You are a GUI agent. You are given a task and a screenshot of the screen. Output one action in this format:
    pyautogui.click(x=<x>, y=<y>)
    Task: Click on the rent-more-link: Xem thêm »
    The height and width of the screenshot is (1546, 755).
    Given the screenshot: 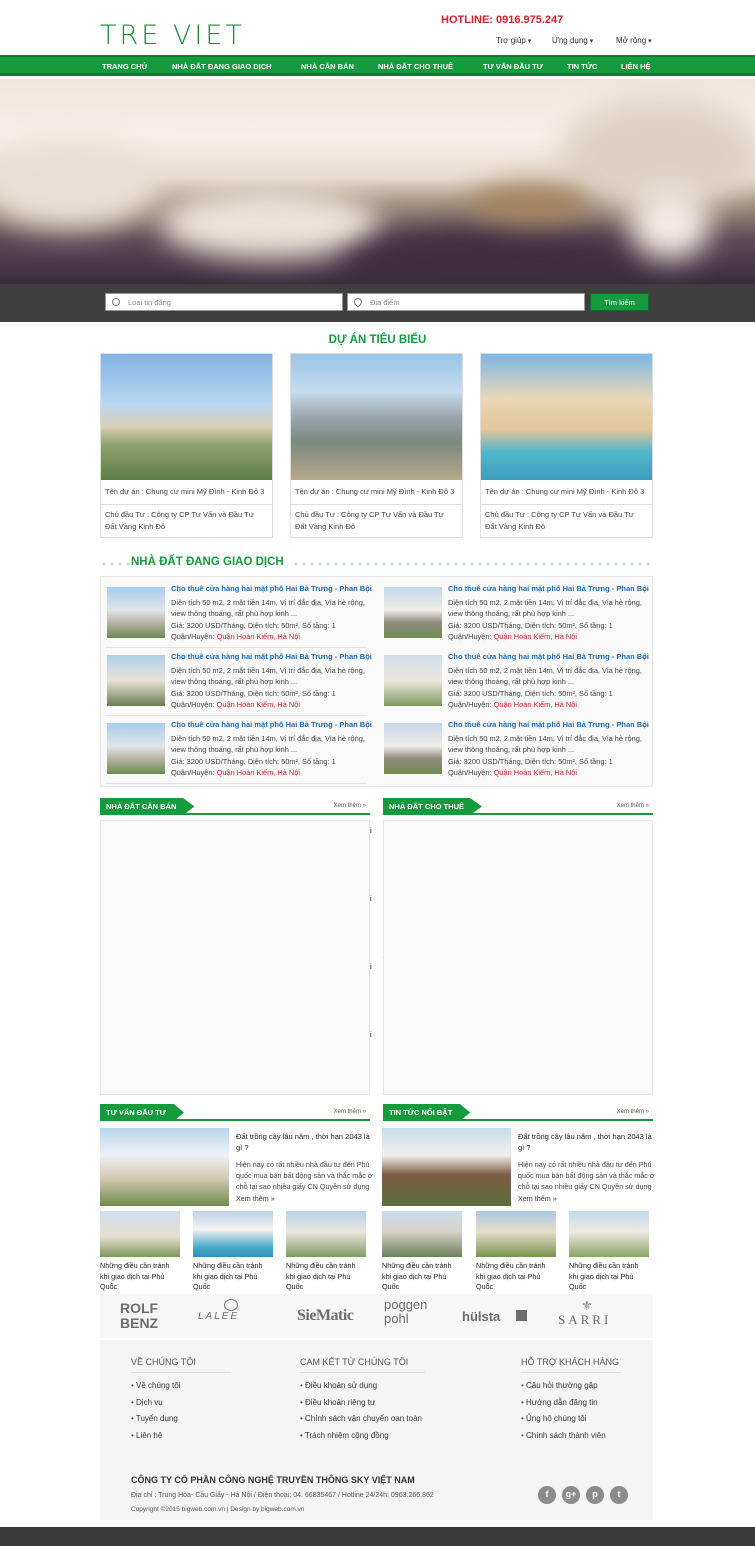 What is the action you would take?
    pyautogui.click(x=633, y=806)
    